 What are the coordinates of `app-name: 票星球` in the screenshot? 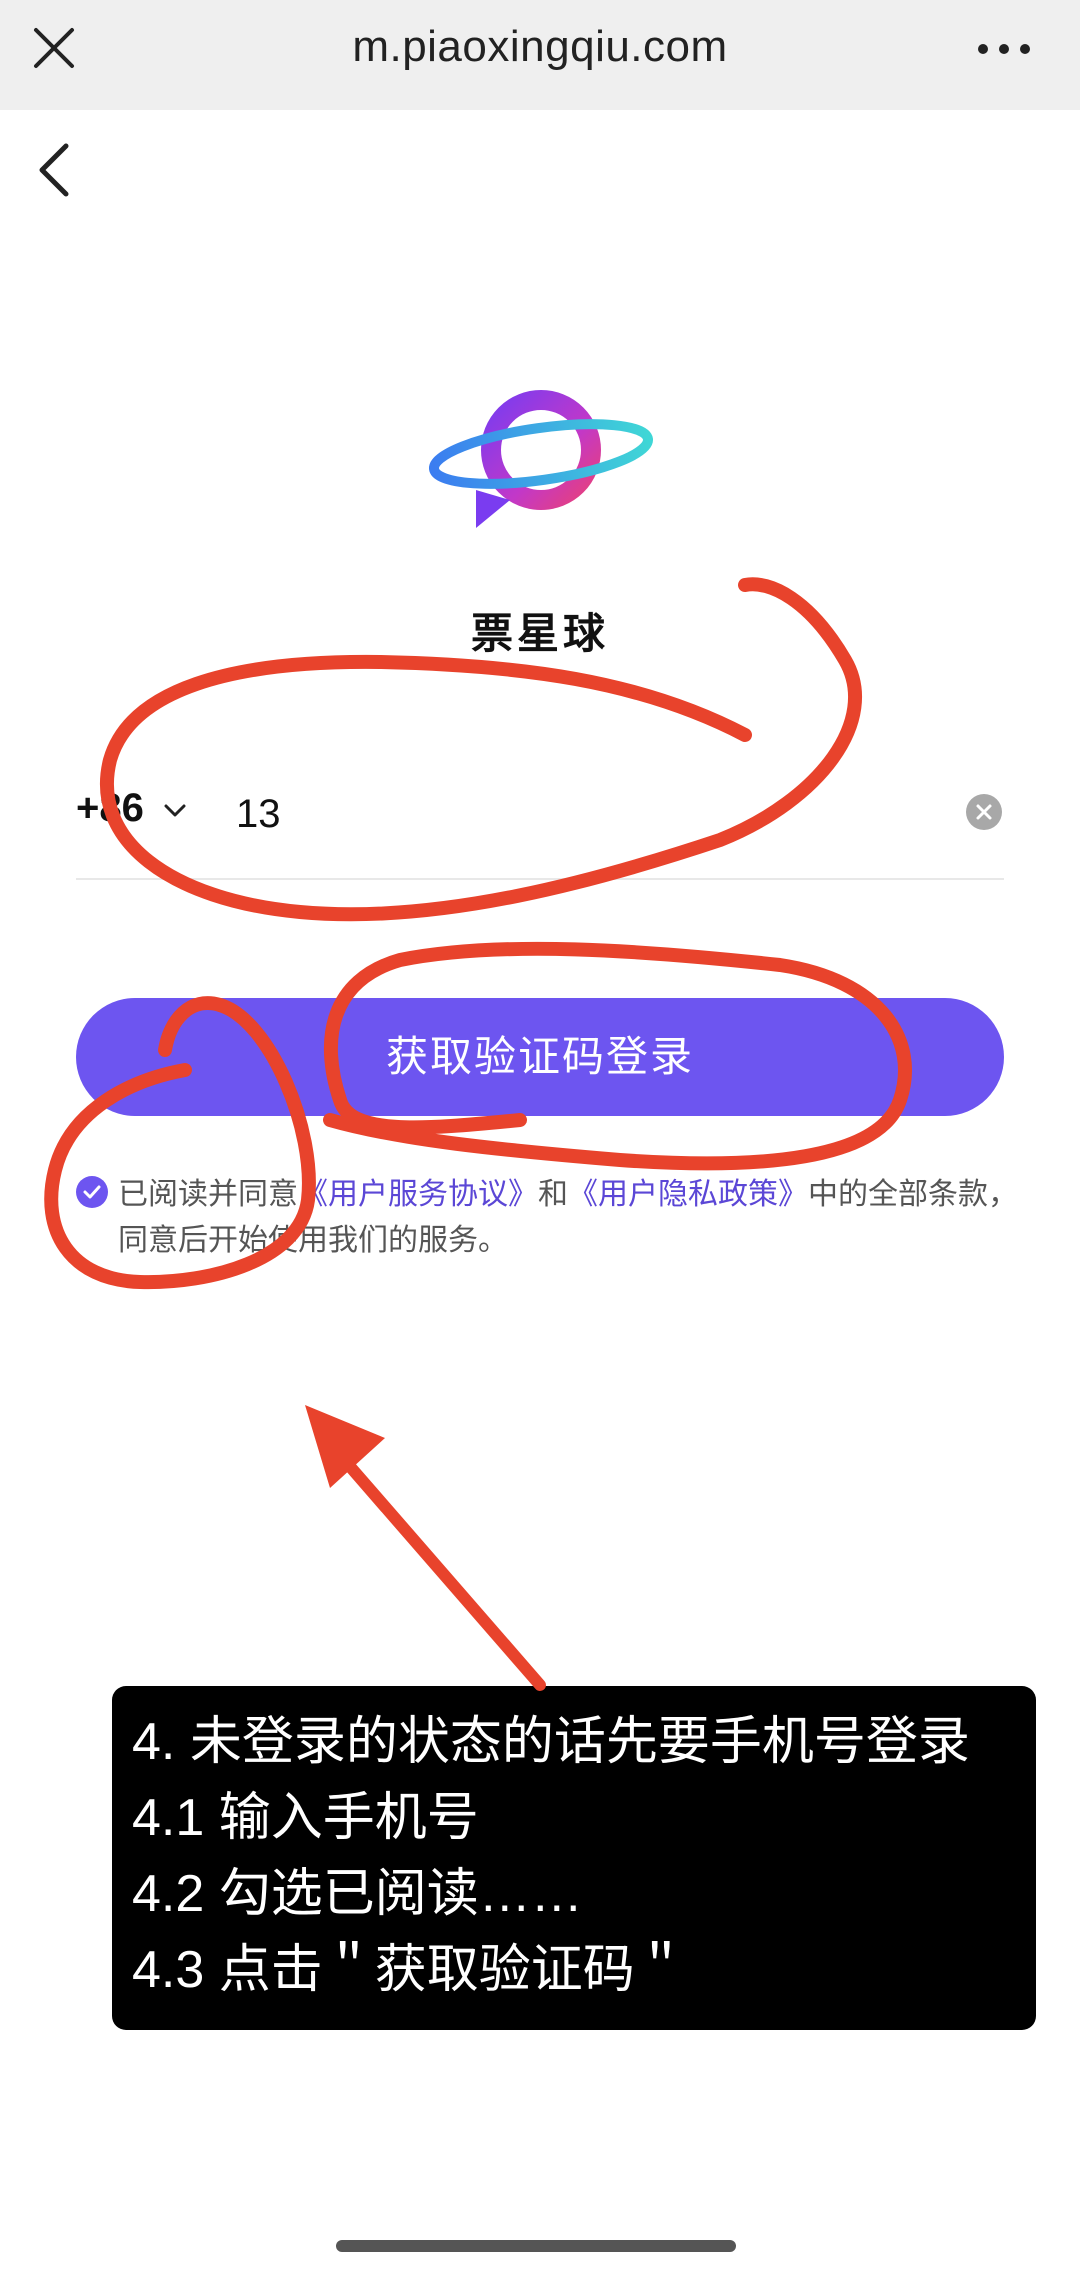 It's located at (539, 633).